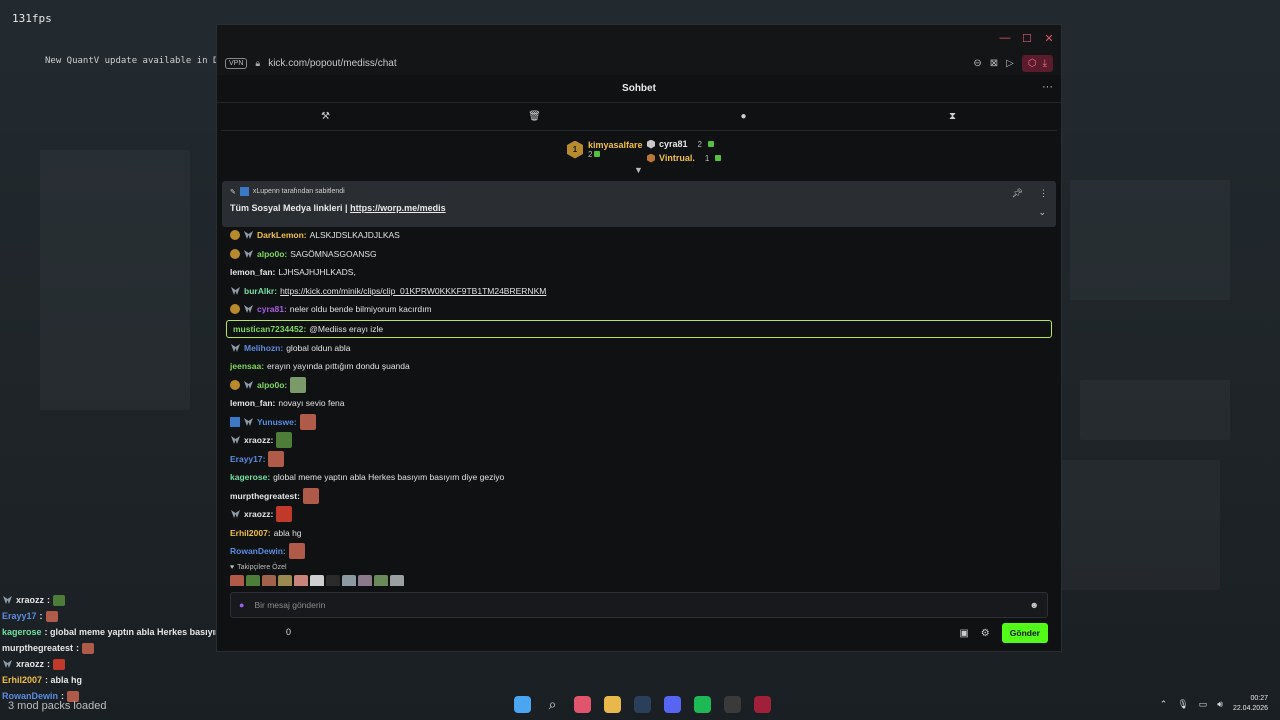 This screenshot has height=720, width=1280. What do you see at coordinates (639, 605) in the screenshot?
I see `message-input: ● Bir mesaj gönderin ☻` at bounding box center [639, 605].